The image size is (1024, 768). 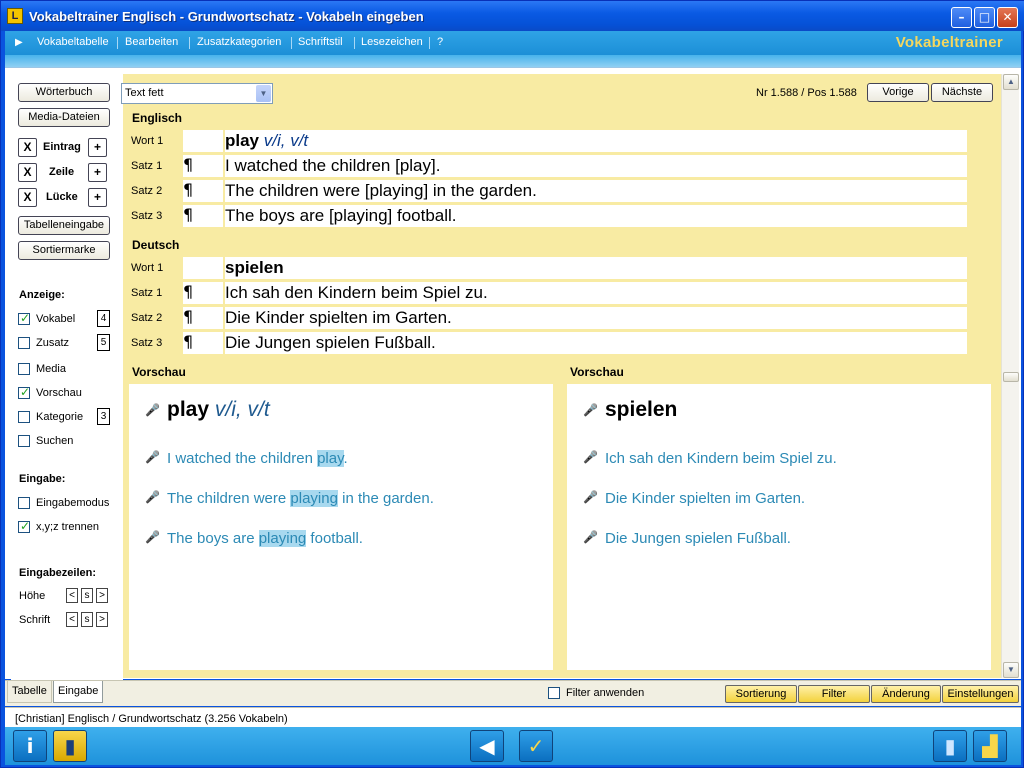 I want to click on luecke-delete-button: X, so click(x=27, y=197).